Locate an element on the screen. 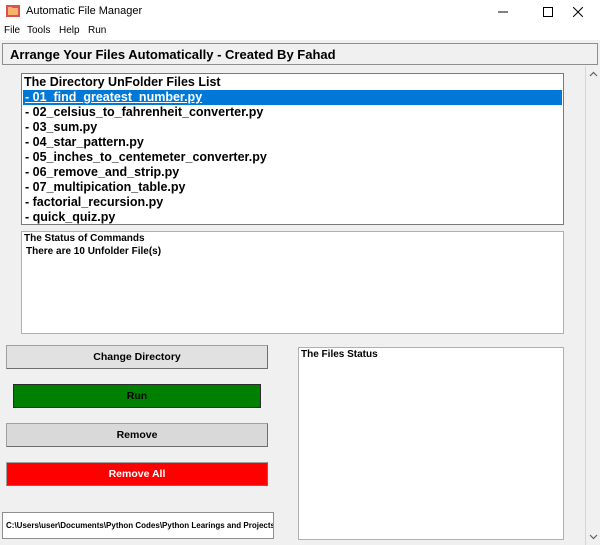  menu-help: Help is located at coordinates (69, 30).